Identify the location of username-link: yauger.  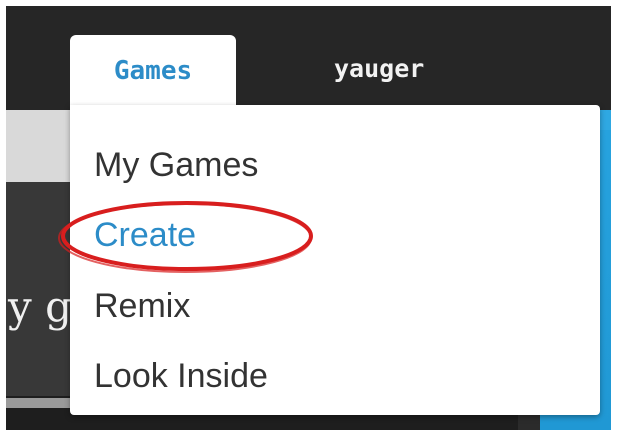
(379, 68).